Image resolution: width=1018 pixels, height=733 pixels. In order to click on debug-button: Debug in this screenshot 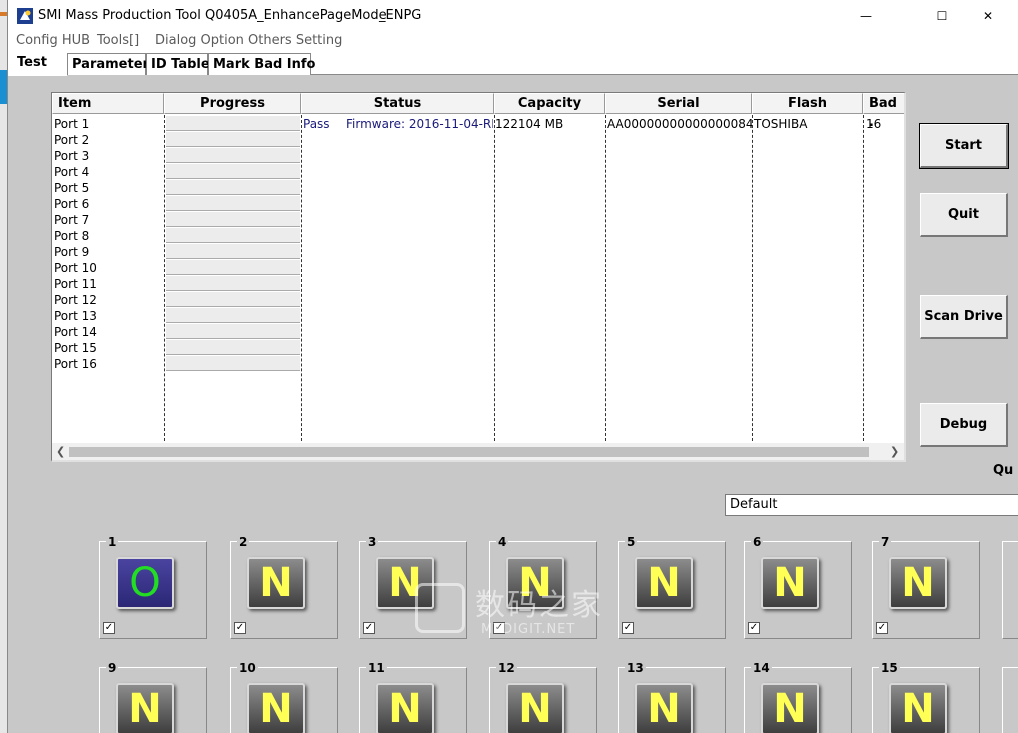, I will do `click(964, 425)`.